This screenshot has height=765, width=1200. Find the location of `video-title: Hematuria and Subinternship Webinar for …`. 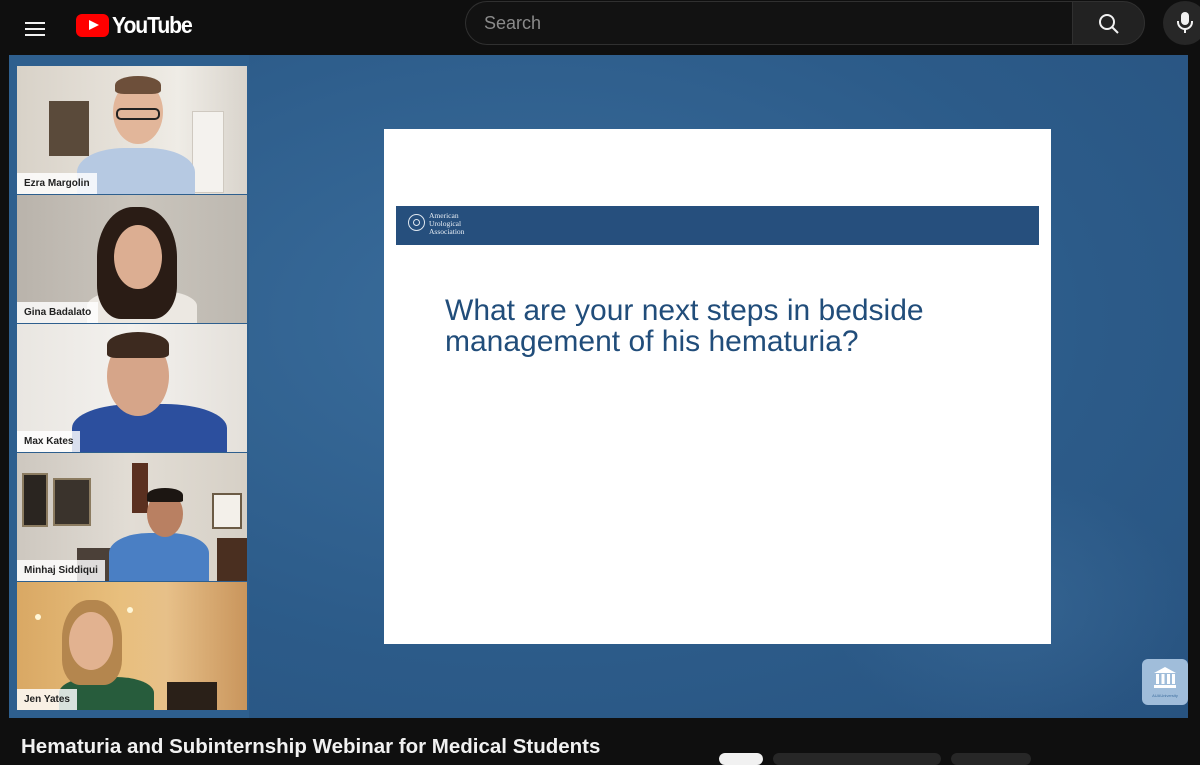

video-title: Hematuria and Subinternship Webinar for … is located at coordinates (311, 746).